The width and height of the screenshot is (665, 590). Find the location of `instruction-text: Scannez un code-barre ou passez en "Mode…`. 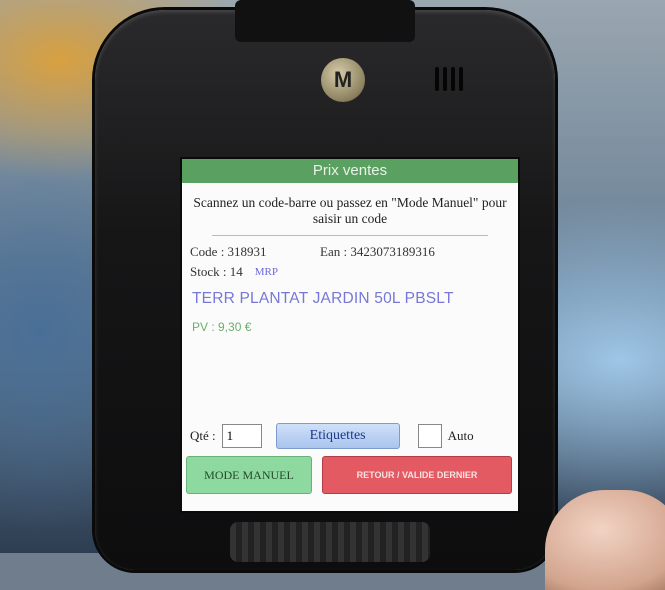

instruction-text: Scannez un code-barre ou passez en "Mode… is located at coordinates (350, 210).